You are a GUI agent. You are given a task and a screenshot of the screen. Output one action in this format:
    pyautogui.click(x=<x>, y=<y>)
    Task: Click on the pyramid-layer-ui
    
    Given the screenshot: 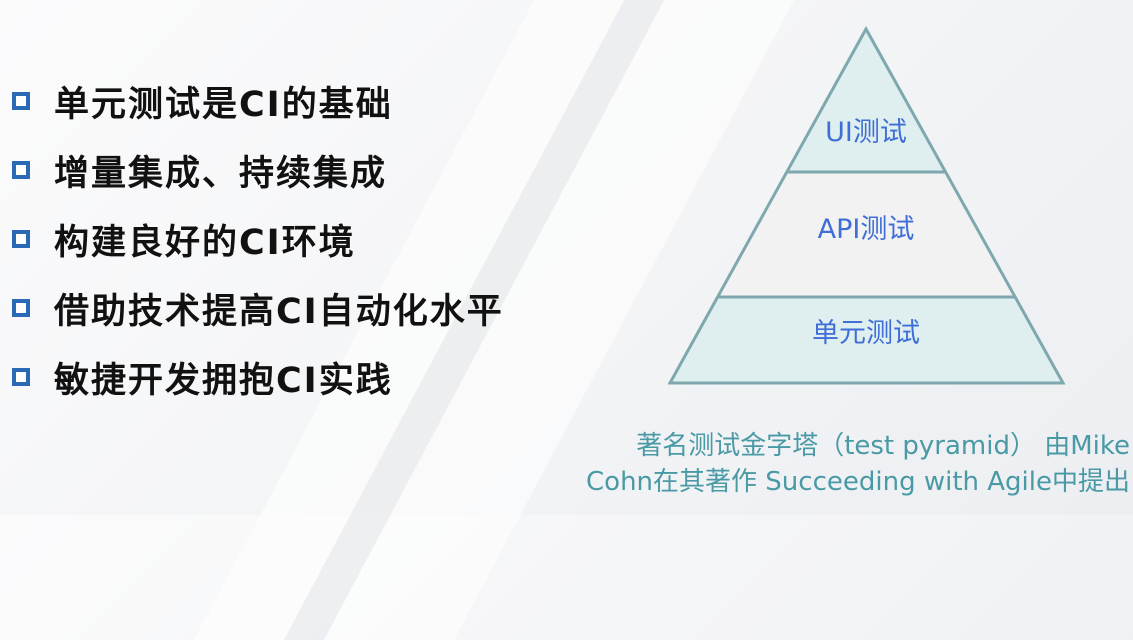 What is the action you would take?
    pyautogui.click(x=866, y=100)
    